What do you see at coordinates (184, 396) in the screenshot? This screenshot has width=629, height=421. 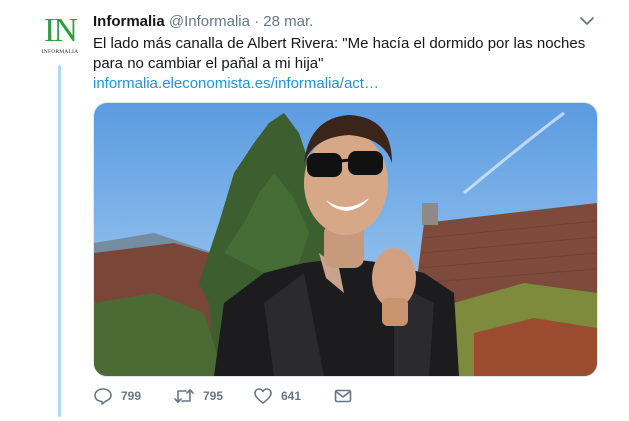 I see `retweet-icon` at bounding box center [184, 396].